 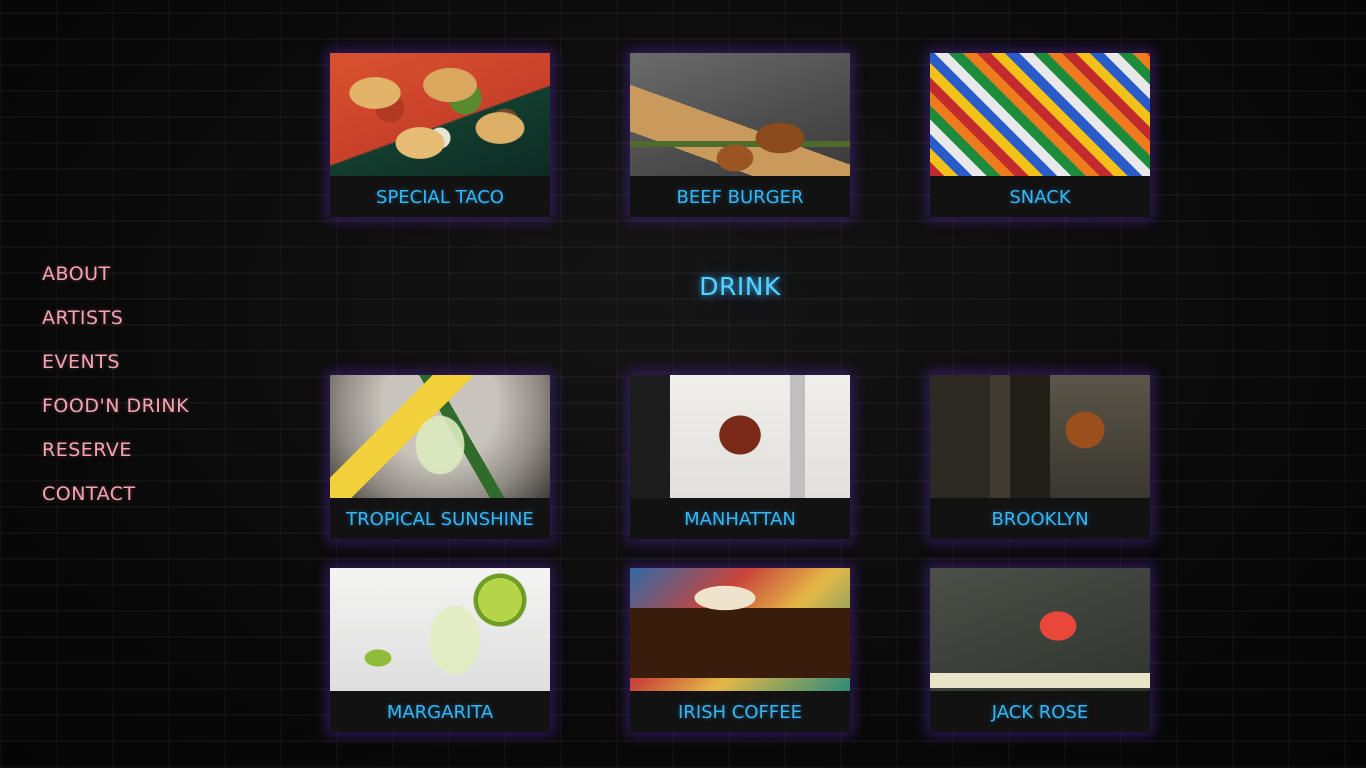 What do you see at coordinates (740, 114) in the screenshot?
I see `beef-burger-image` at bounding box center [740, 114].